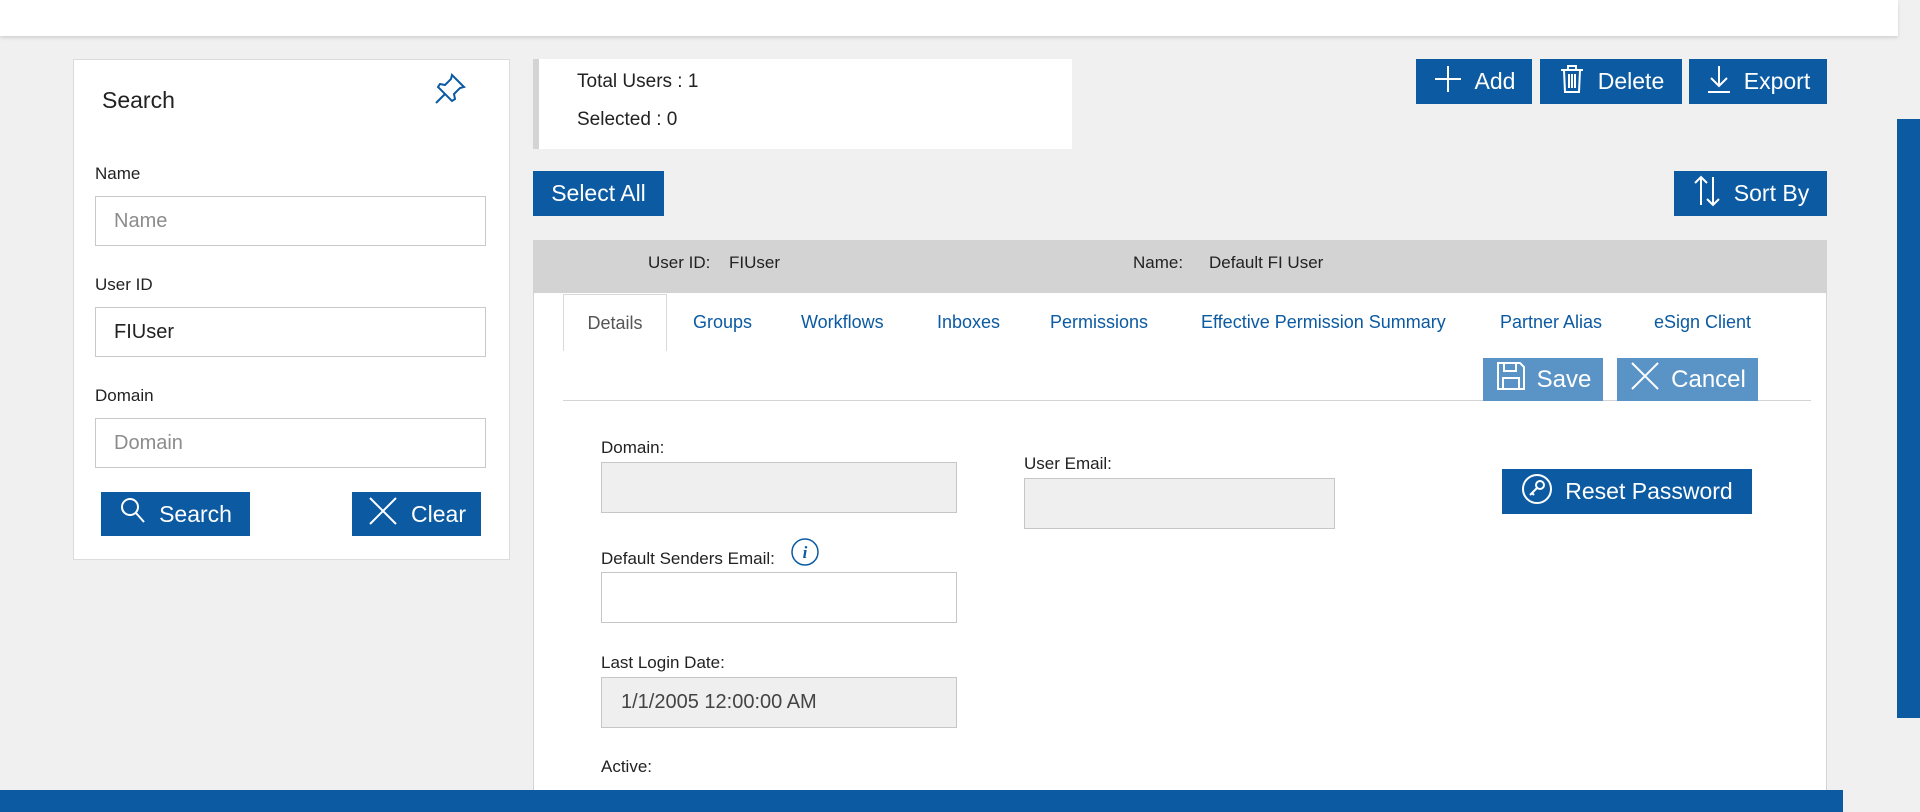  What do you see at coordinates (133, 514) in the screenshot?
I see `search-icon` at bounding box center [133, 514].